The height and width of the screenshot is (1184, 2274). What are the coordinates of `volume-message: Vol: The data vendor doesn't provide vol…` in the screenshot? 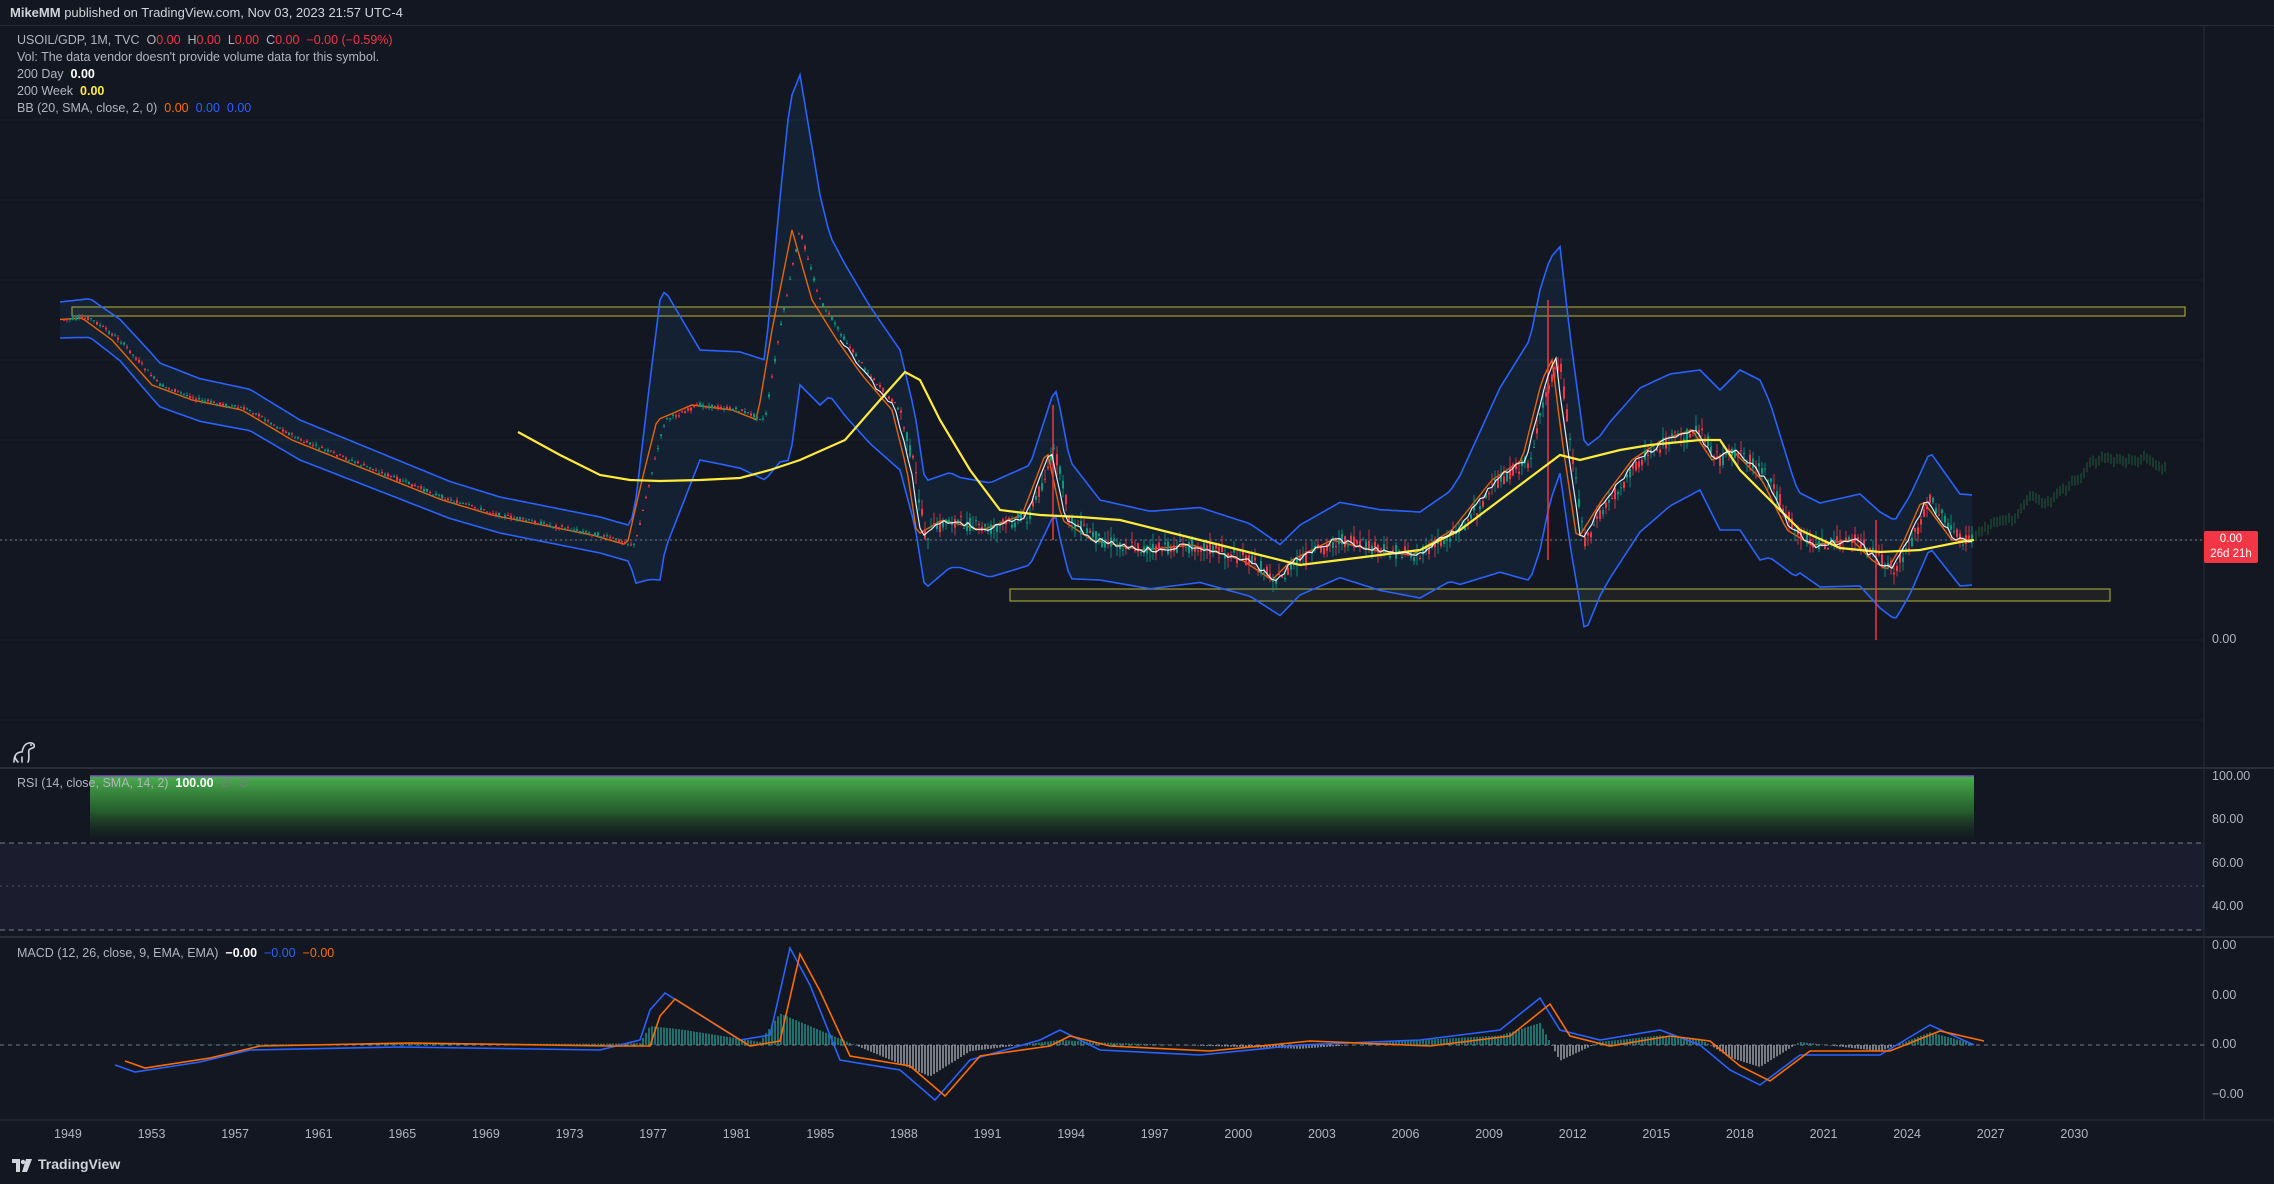 It's located at (198, 57).